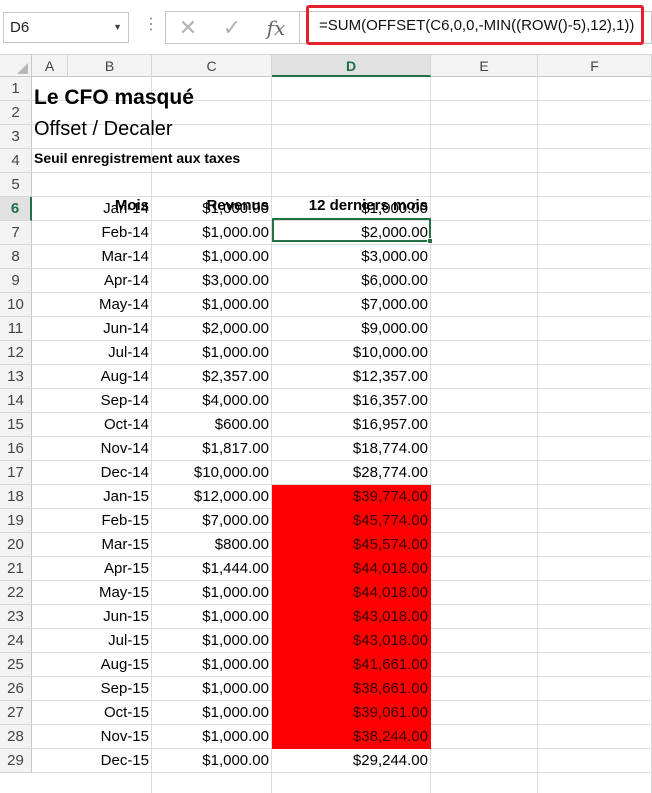 The height and width of the screenshot is (793, 652). I want to click on cell-revenus: $3,000.00, so click(212, 281).